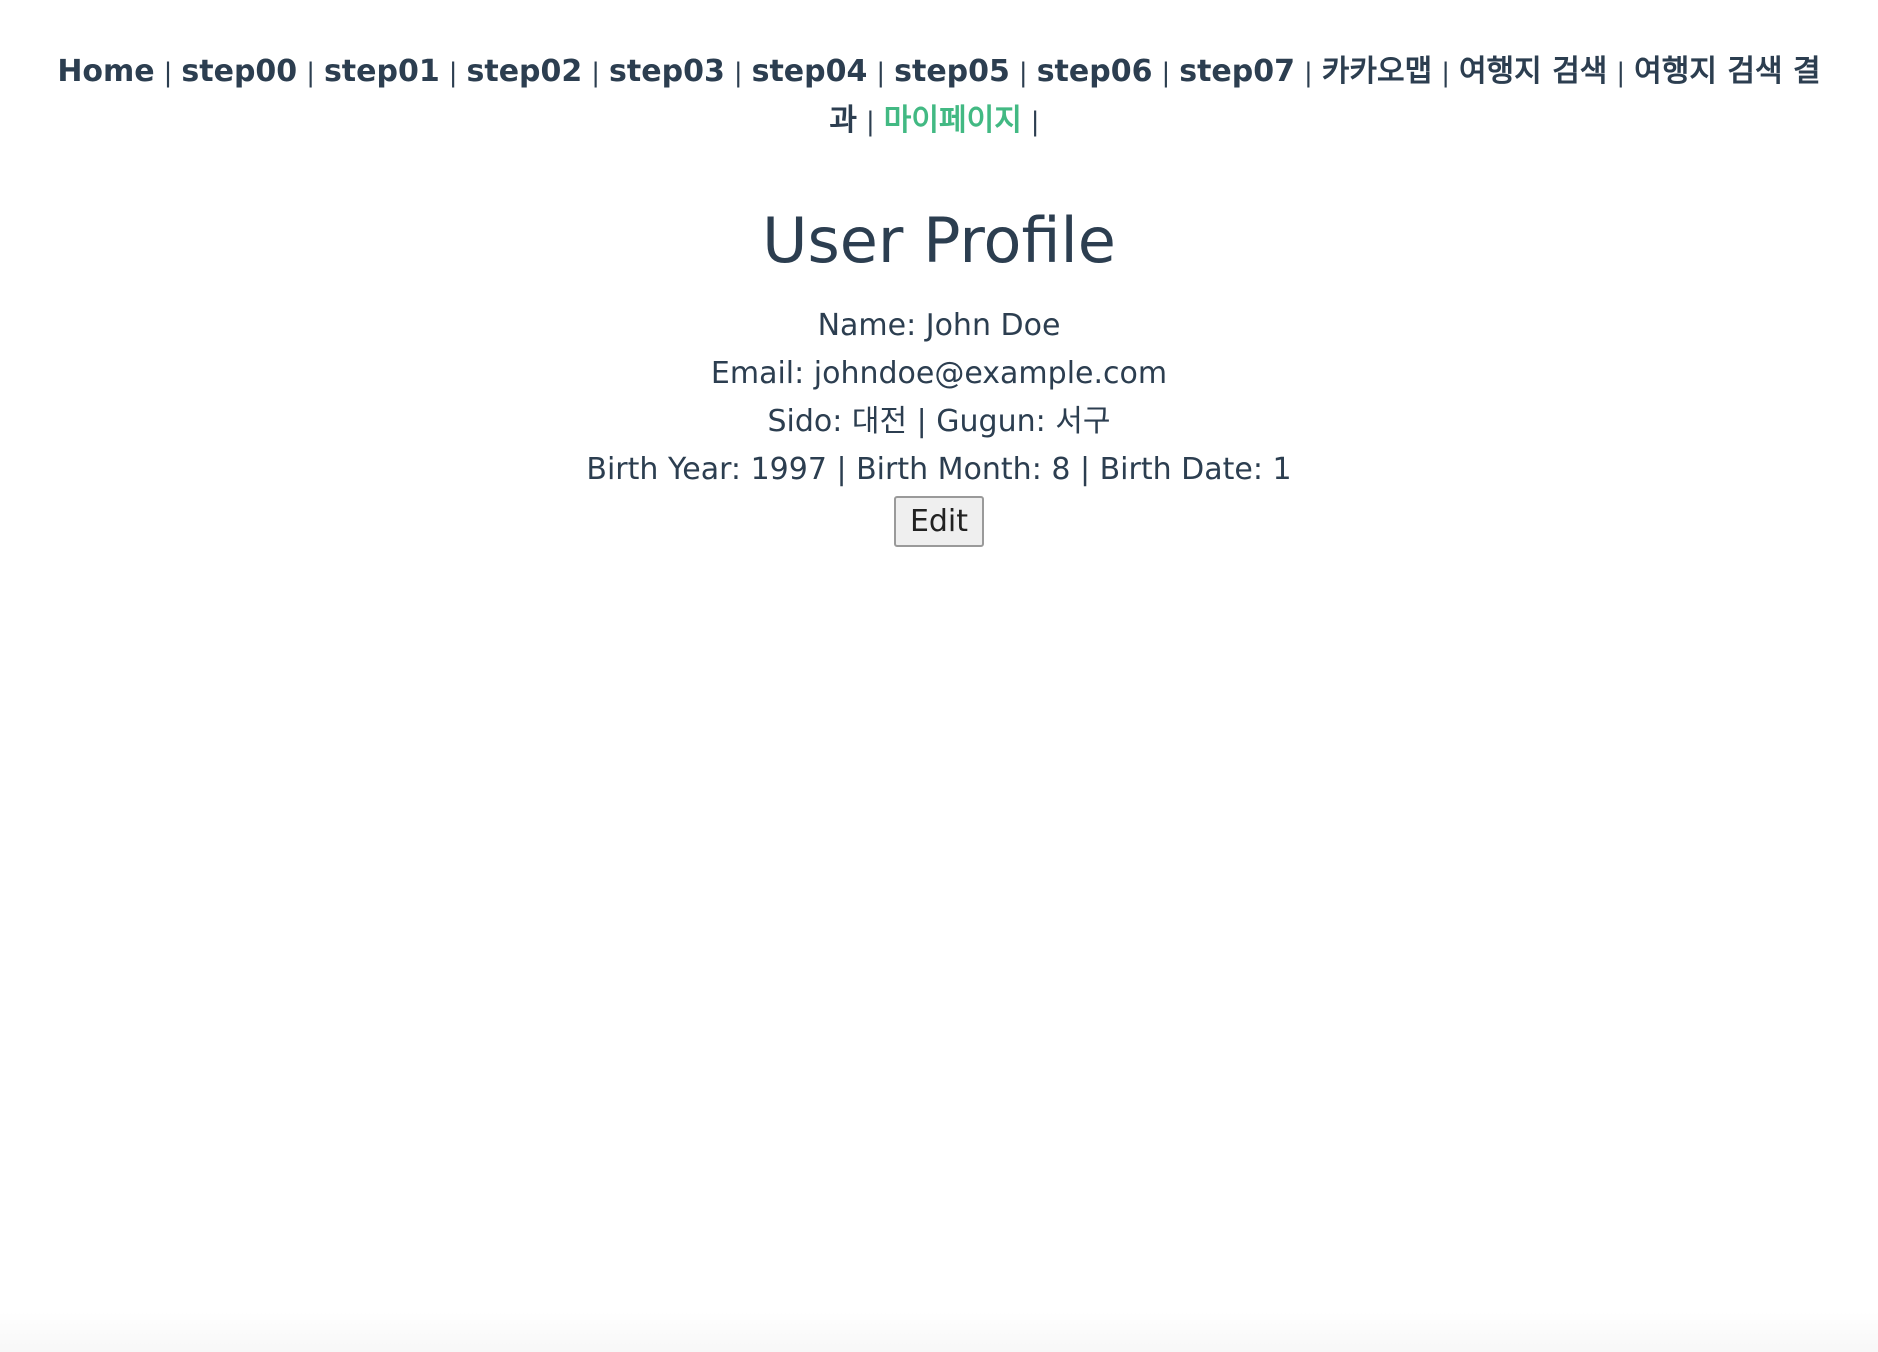 The image size is (1878, 1352). Describe the element at coordinates (953, 120) in the screenshot. I see `nav-link-mypage: 마이페이지` at that location.